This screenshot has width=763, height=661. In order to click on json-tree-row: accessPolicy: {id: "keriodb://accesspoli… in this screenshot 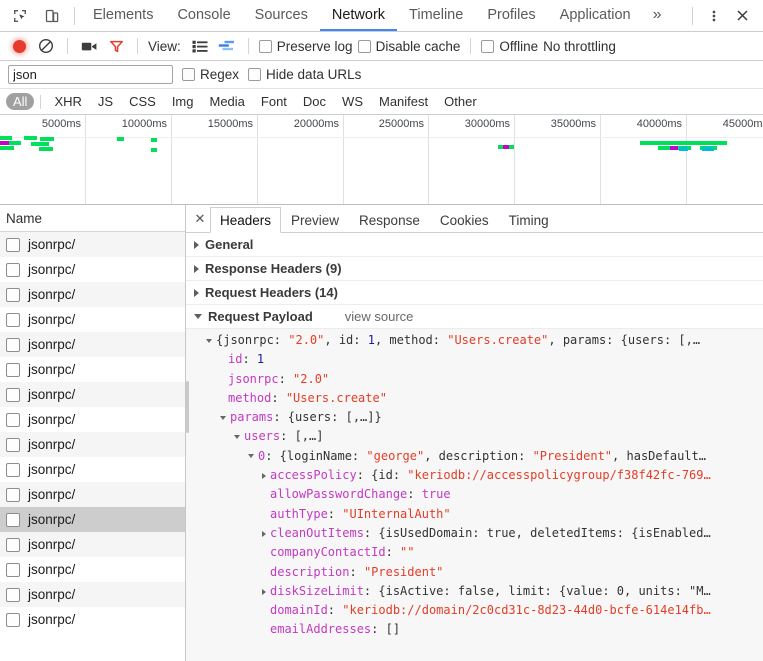, I will do `click(474, 475)`.